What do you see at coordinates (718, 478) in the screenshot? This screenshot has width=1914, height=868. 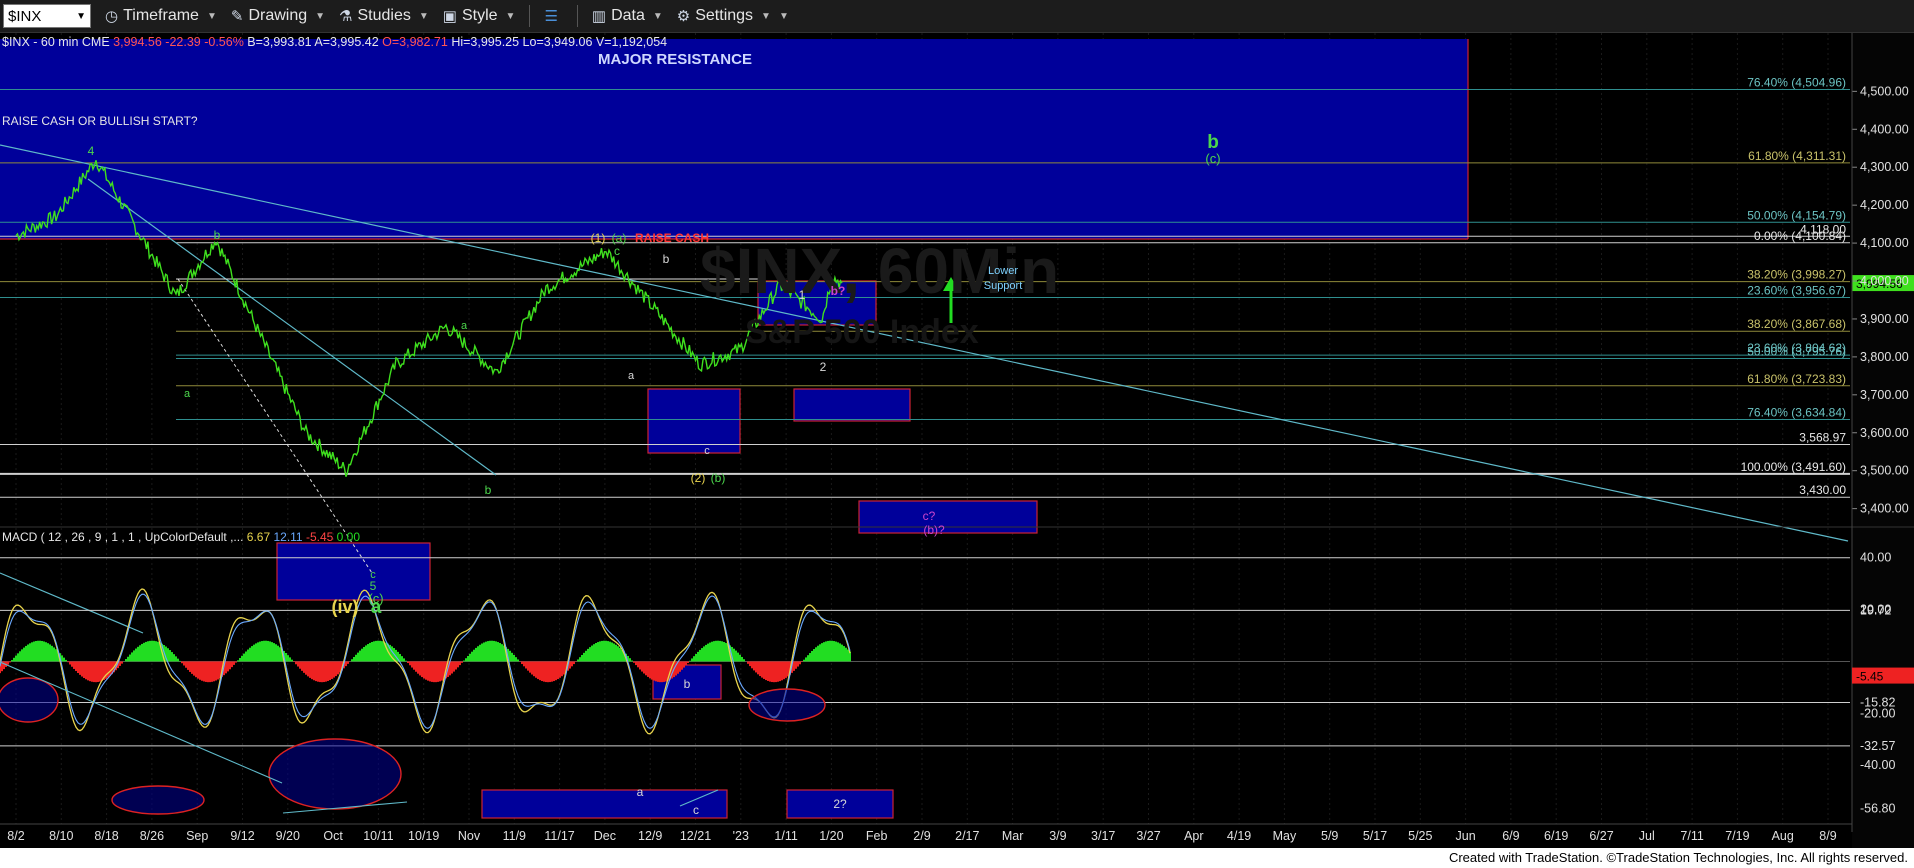 I see `wave-annotation: (b)` at bounding box center [718, 478].